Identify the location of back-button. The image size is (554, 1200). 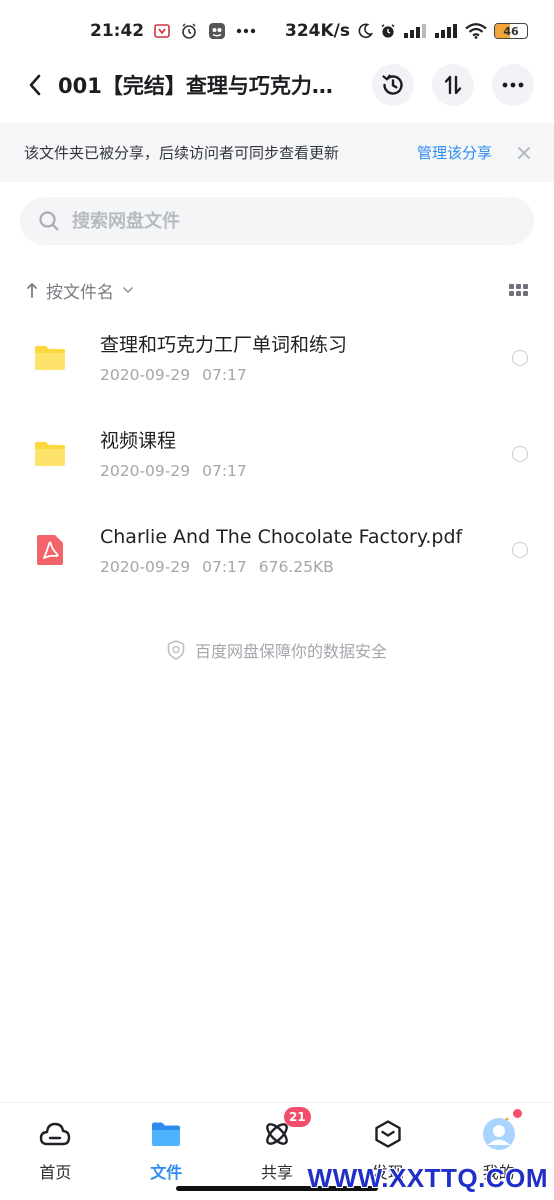
(35, 85).